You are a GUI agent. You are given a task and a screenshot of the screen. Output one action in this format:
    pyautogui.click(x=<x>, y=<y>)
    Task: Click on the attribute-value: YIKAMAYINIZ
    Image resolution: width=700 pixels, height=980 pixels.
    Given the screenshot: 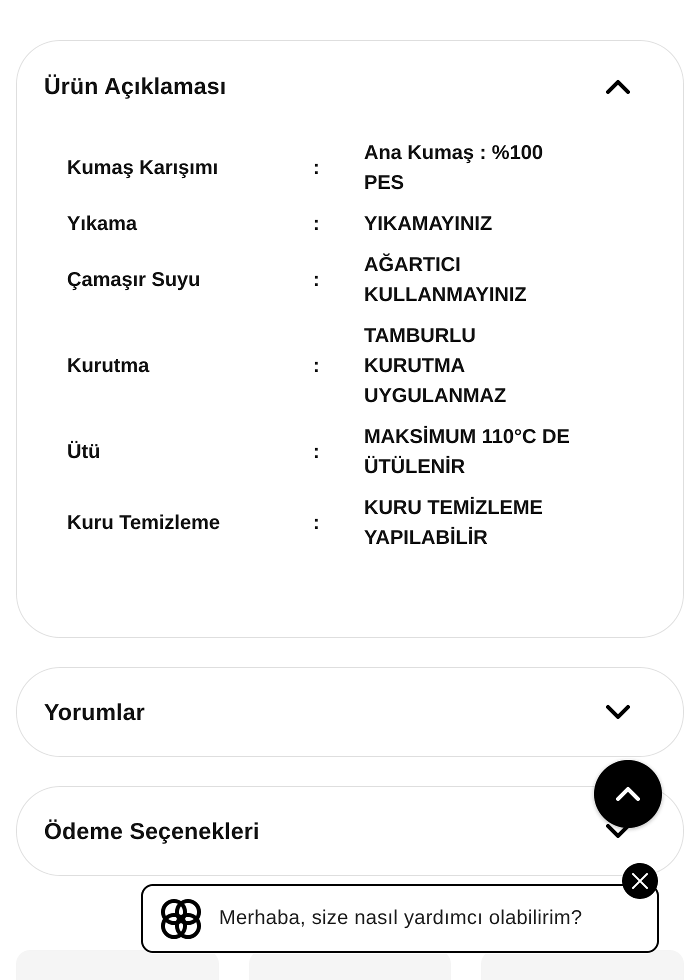 What is the action you would take?
    pyautogui.click(x=429, y=224)
    